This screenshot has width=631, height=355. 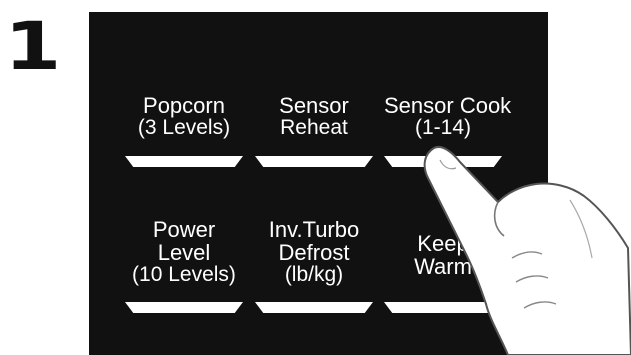 I want to click on button-label-line1: Popcorn, so click(x=184, y=105).